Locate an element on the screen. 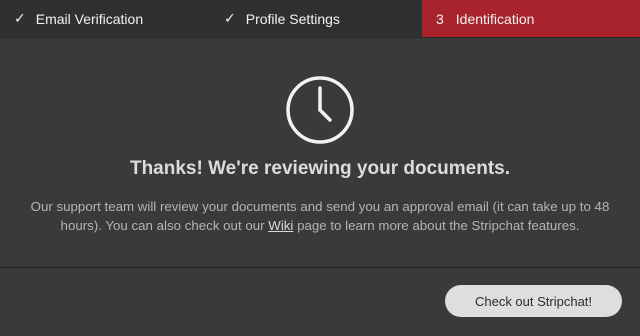 Image resolution: width=640 pixels, height=336 pixels. step-label: Profile Settings is located at coordinates (292, 18).